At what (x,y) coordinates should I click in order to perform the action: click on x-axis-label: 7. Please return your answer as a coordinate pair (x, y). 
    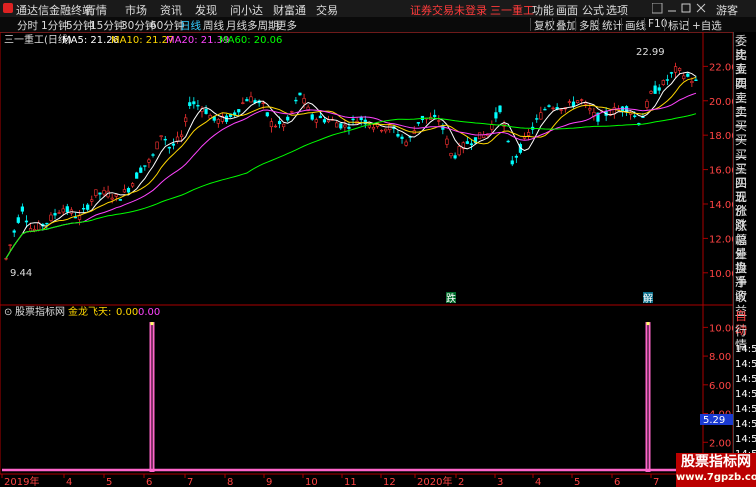
    Looking at the image, I should click on (190, 482).